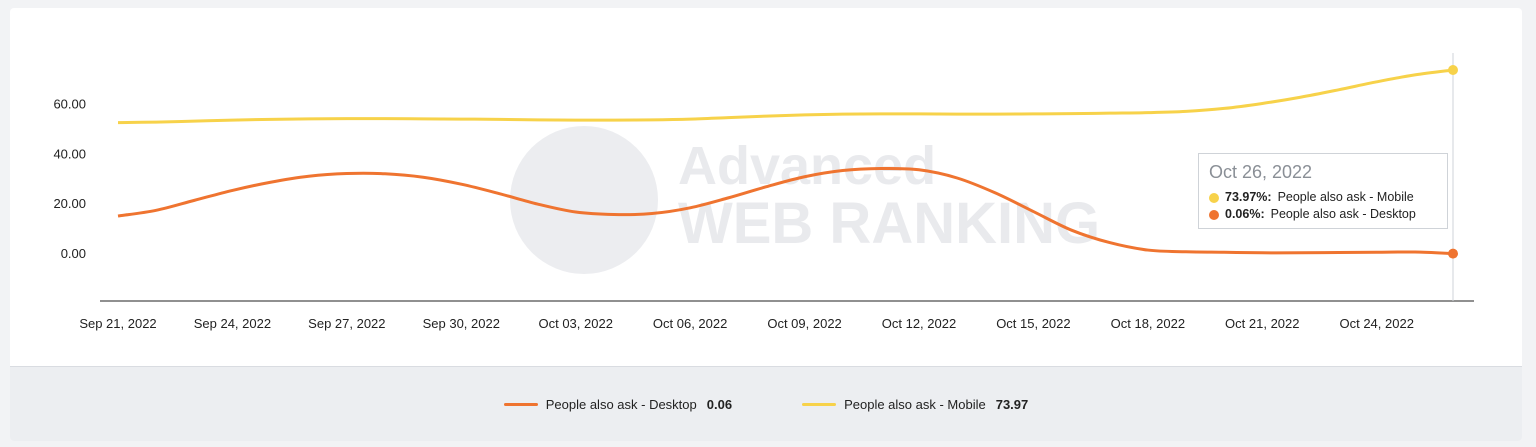  I want to click on x-tick-label: Oct 24, 2022, so click(1376, 323).